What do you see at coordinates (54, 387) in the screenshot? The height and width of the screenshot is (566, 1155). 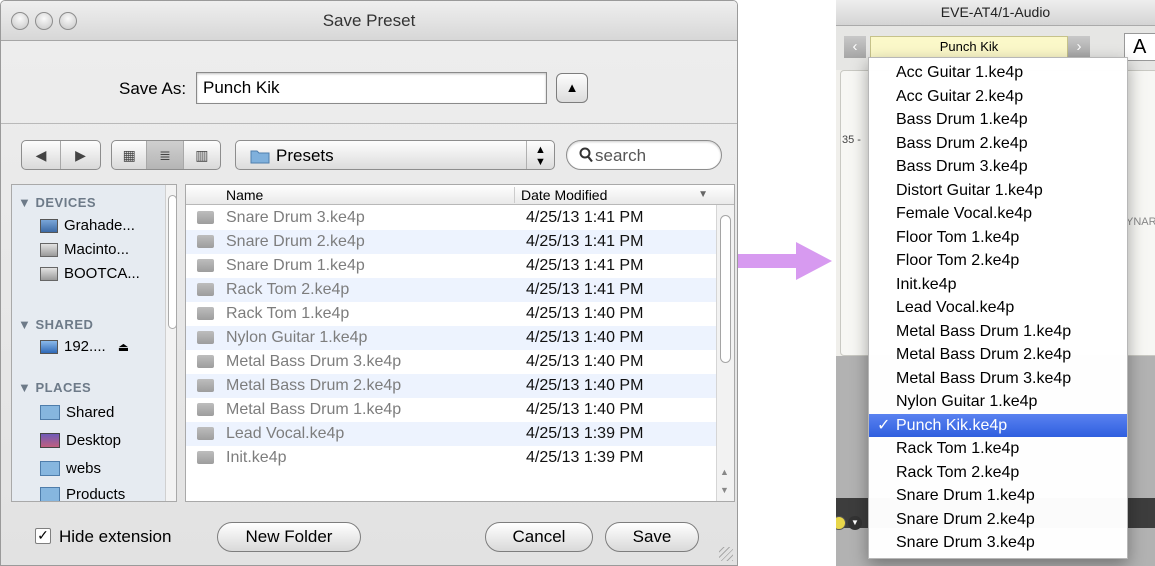 I see `places-header: ▼ PLACES` at bounding box center [54, 387].